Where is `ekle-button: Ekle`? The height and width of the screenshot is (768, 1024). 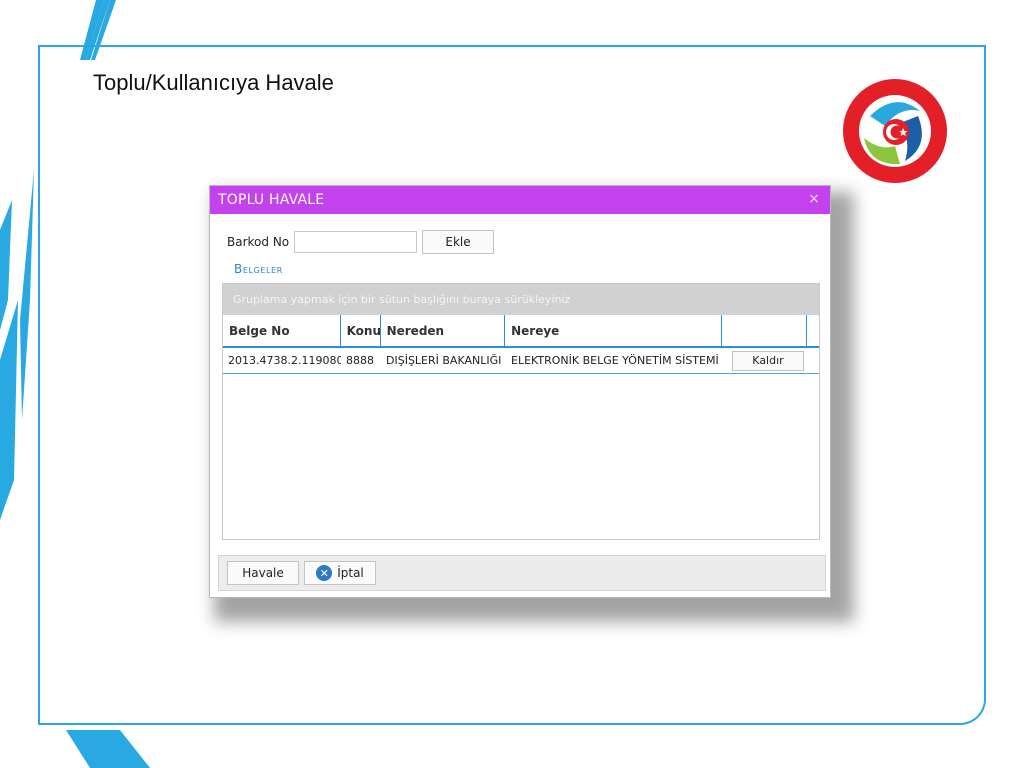 ekle-button: Ekle is located at coordinates (458, 242).